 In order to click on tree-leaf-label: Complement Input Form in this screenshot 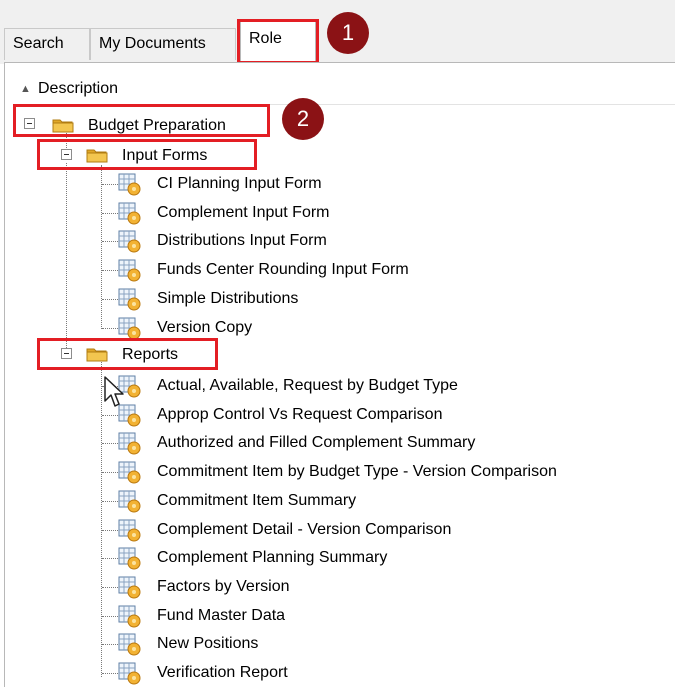, I will do `click(243, 212)`.